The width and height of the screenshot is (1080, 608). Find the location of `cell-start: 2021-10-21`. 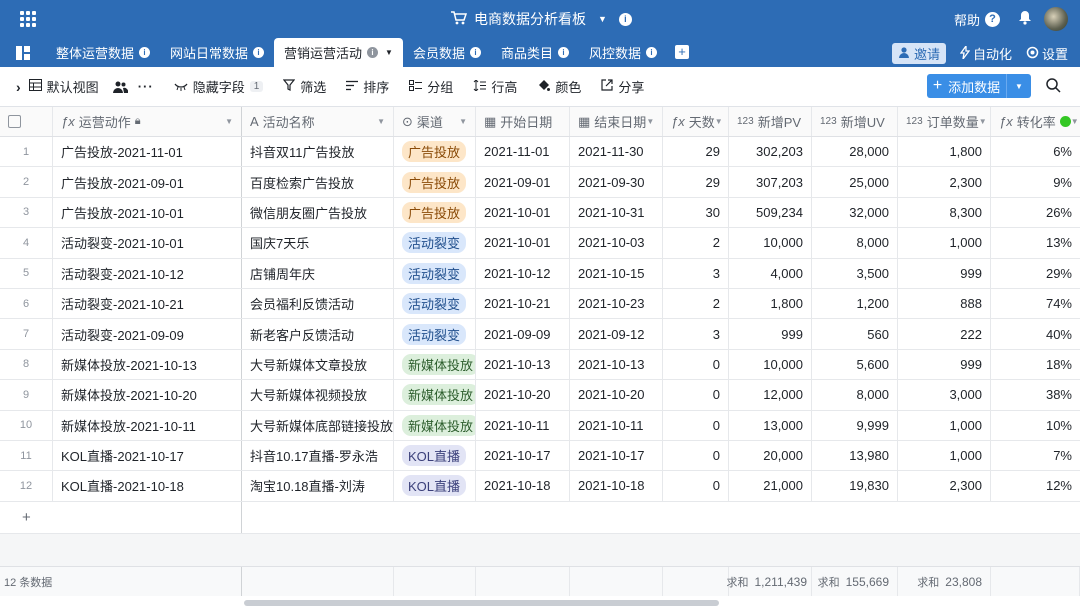

cell-start: 2021-10-21 is located at coordinates (523, 303).